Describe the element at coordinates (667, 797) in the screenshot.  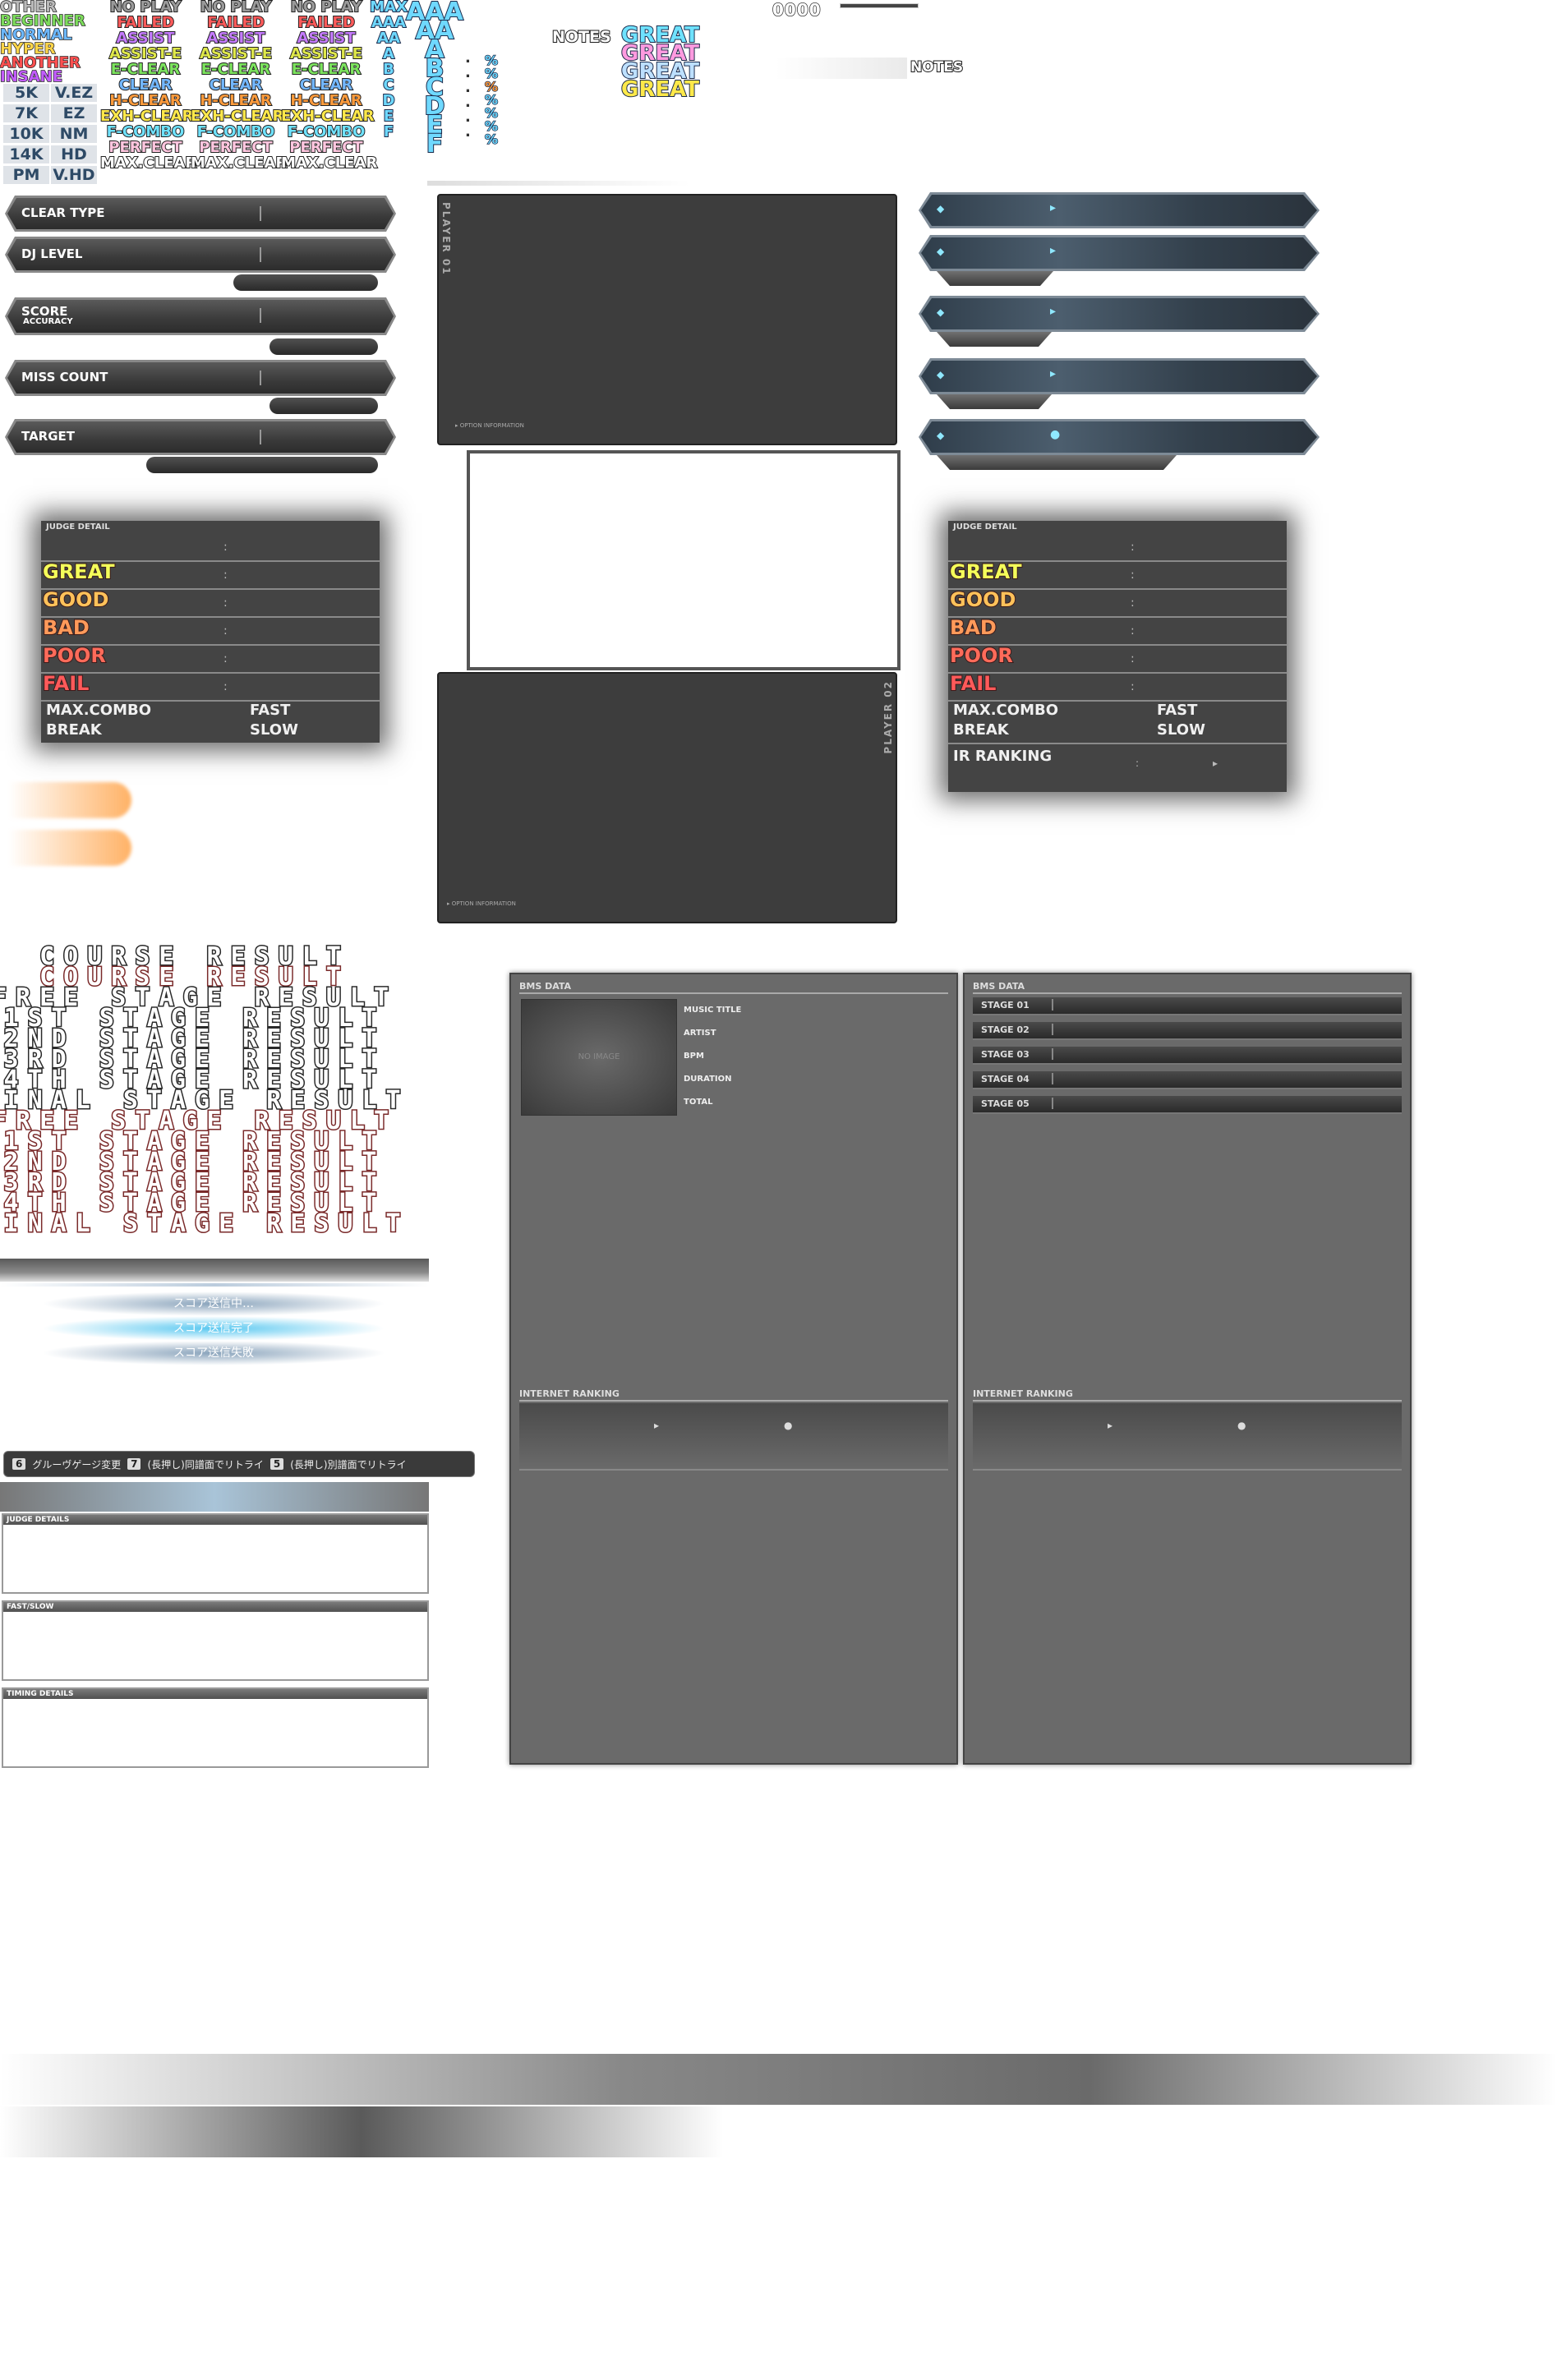
I see `player-02-panel: PLAYER 02 ▸ OPTION INFORMATION` at that location.